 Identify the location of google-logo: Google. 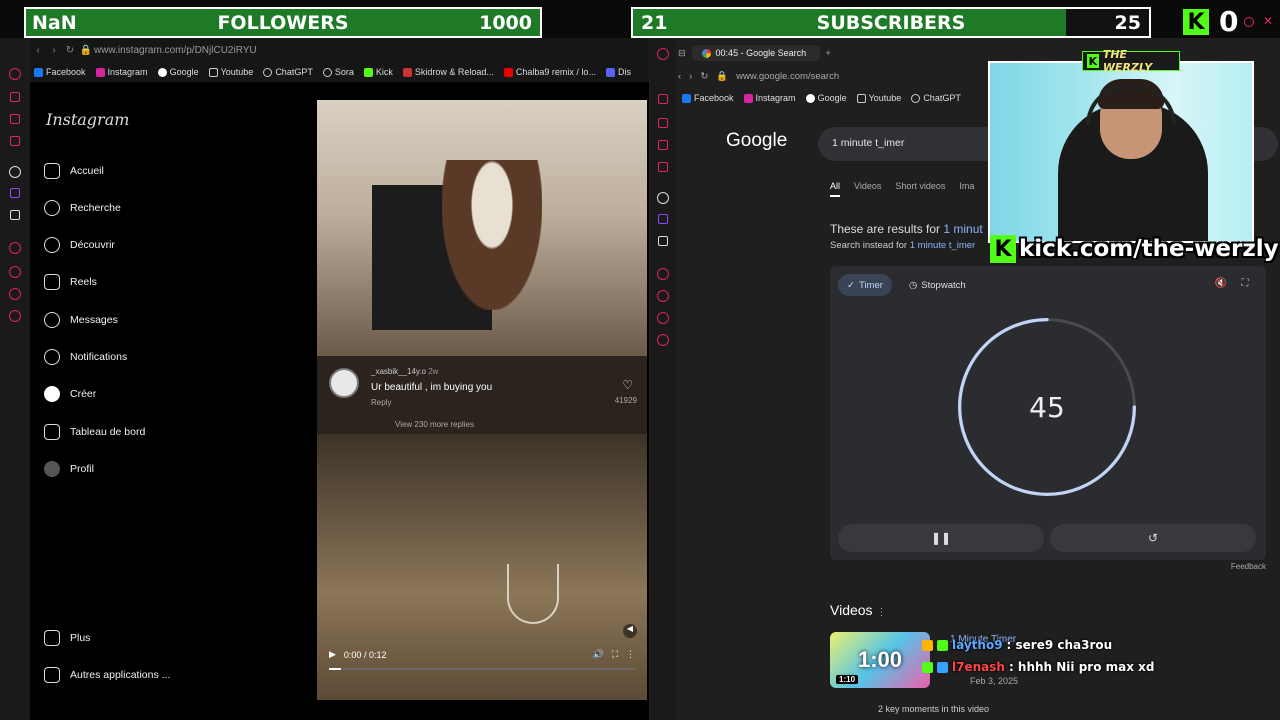
(756, 141).